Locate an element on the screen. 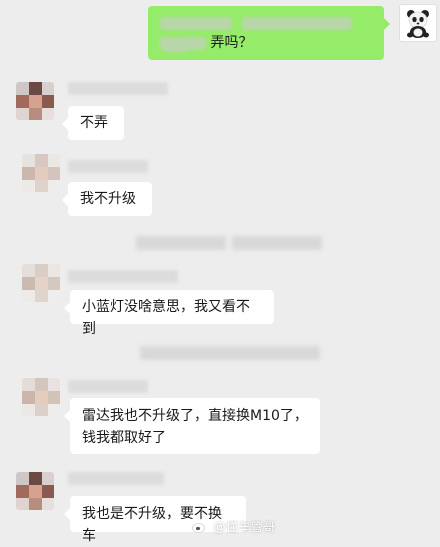 Image resolution: width=440 pixels, height=547 pixels. outgoing-message: 弄吗？ is located at coordinates (220, 31).